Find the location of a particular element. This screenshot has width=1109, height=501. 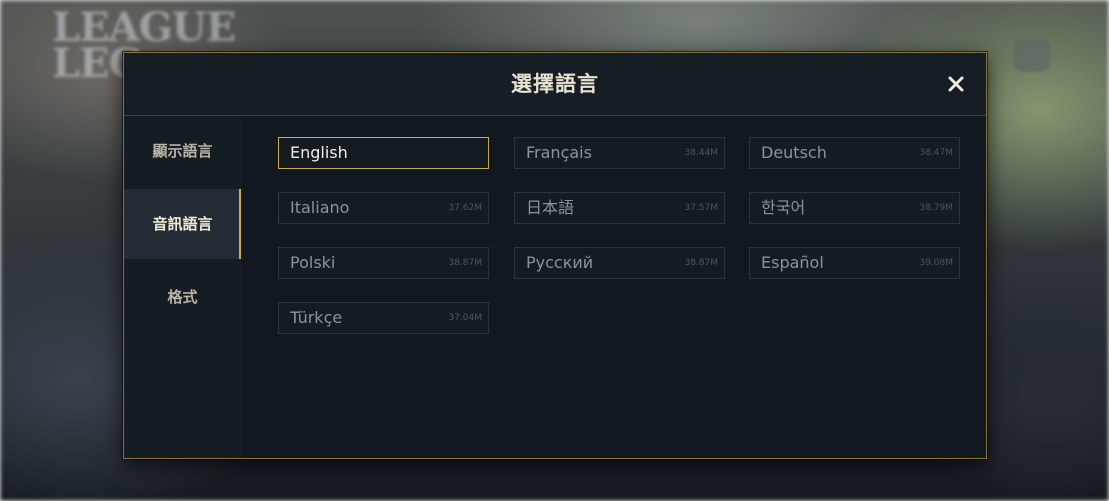

dialog-title: 選擇語言 is located at coordinates (555, 84).